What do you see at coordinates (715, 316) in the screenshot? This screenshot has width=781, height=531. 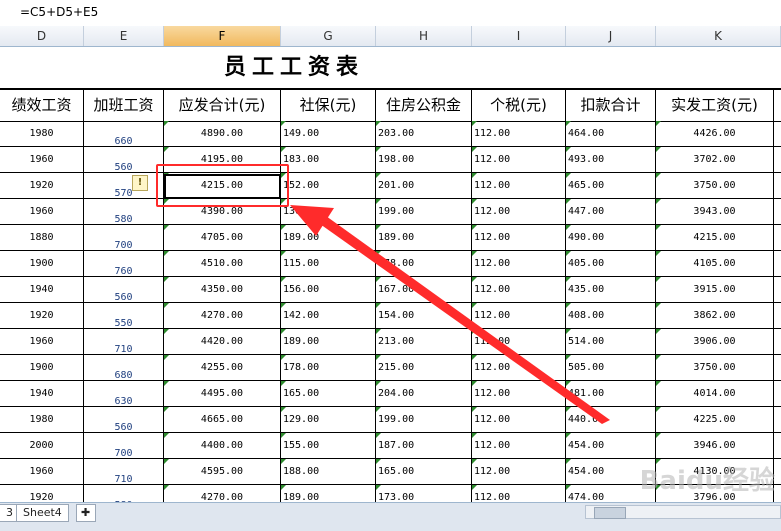 I see `table-cell: 3862.00` at bounding box center [715, 316].